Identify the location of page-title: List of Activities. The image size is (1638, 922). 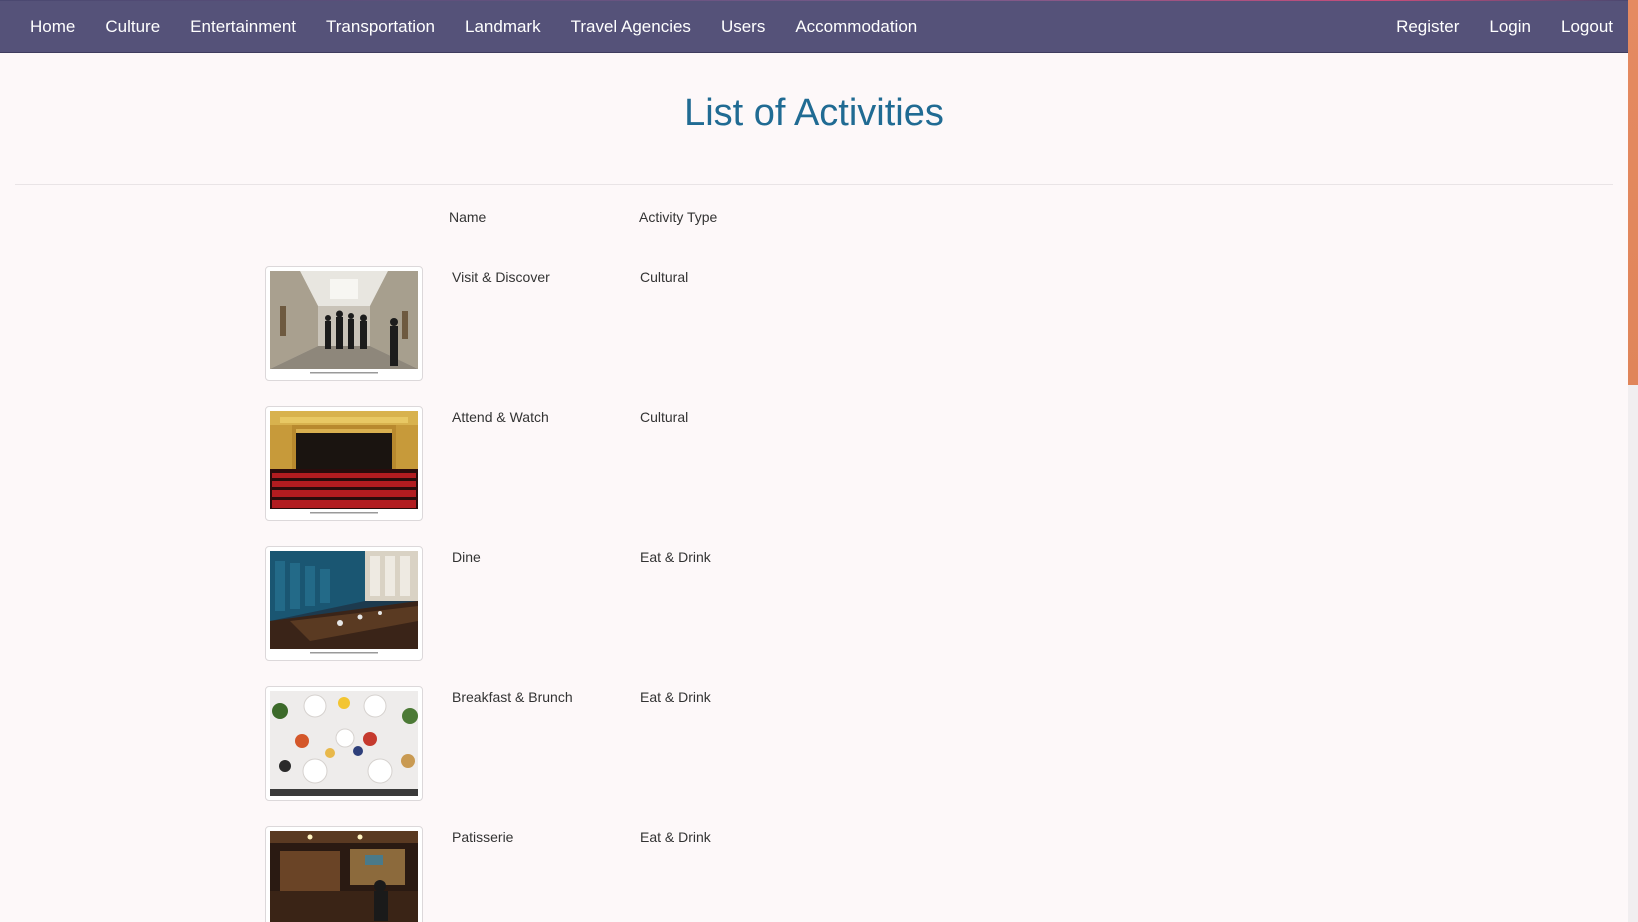
(814, 113).